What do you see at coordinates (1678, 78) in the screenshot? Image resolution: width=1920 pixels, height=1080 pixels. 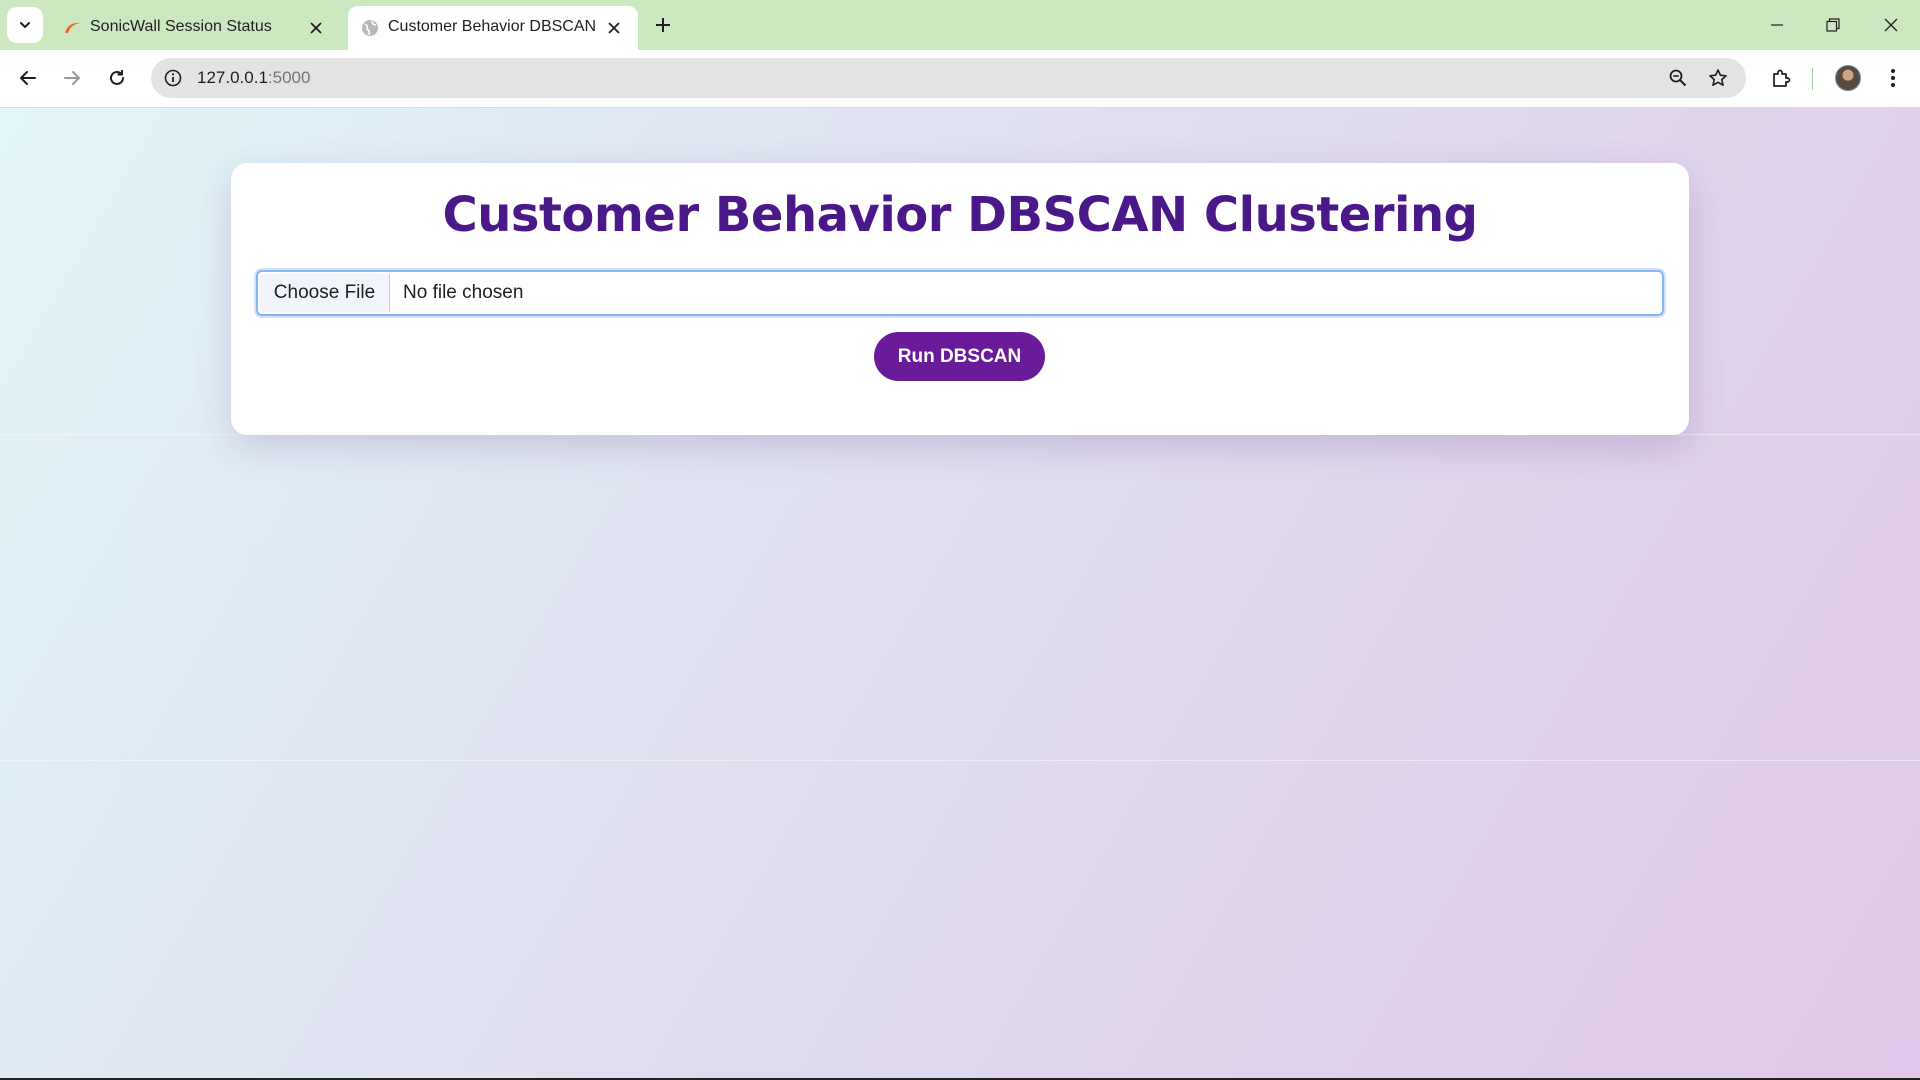 I see `zoom-out-icon` at bounding box center [1678, 78].